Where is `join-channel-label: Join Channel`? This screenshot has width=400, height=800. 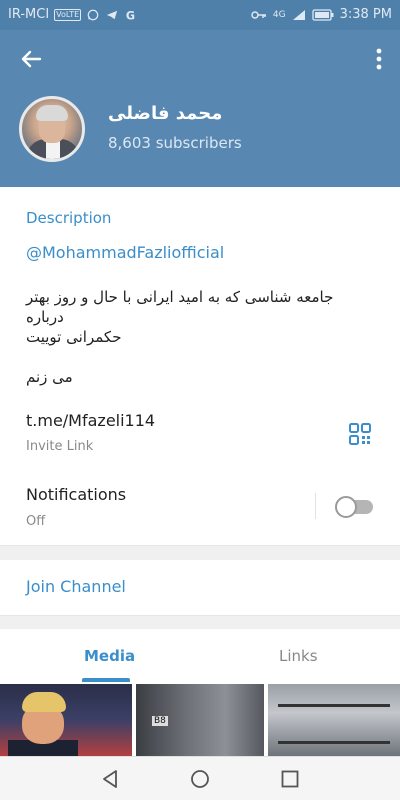 join-channel-label: Join Channel is located at coordinates (76, 586).